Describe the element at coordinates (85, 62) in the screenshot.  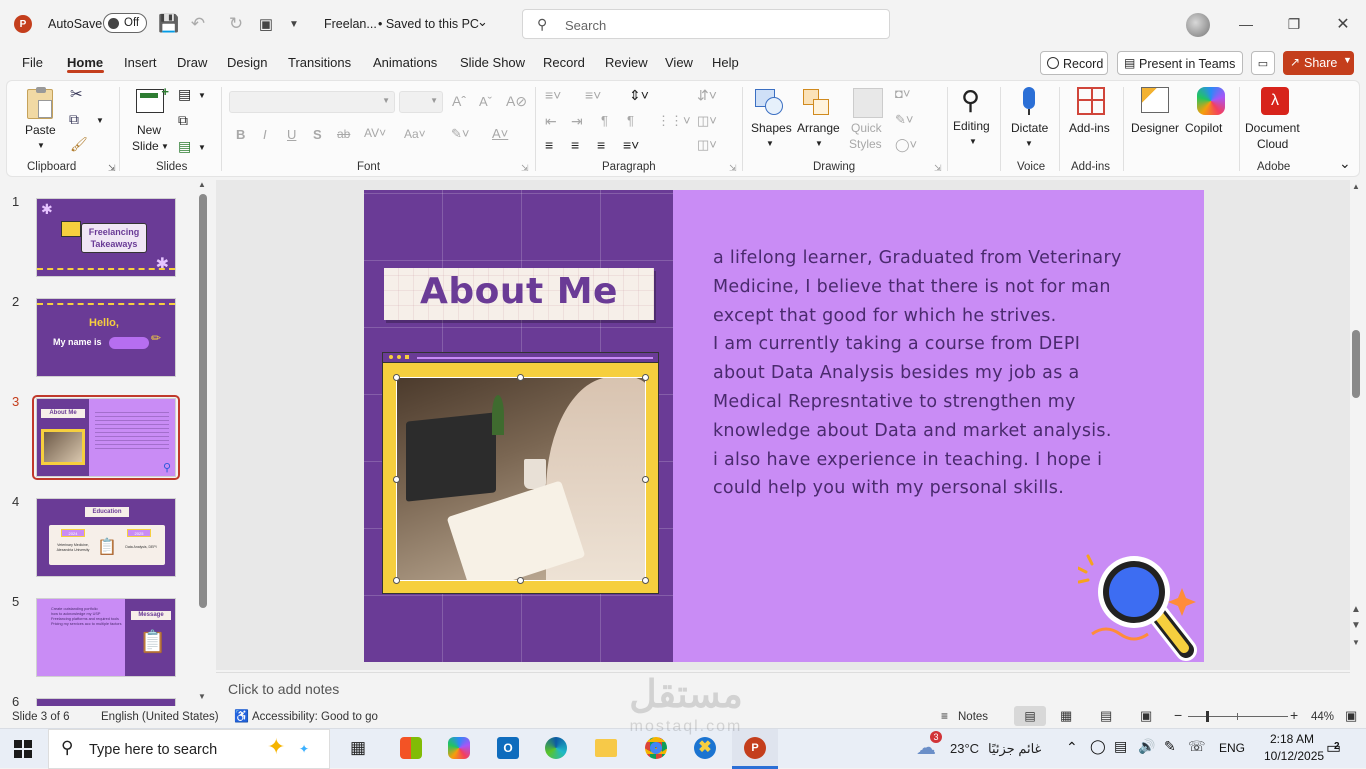
I see `tab-home: Home` at that location.